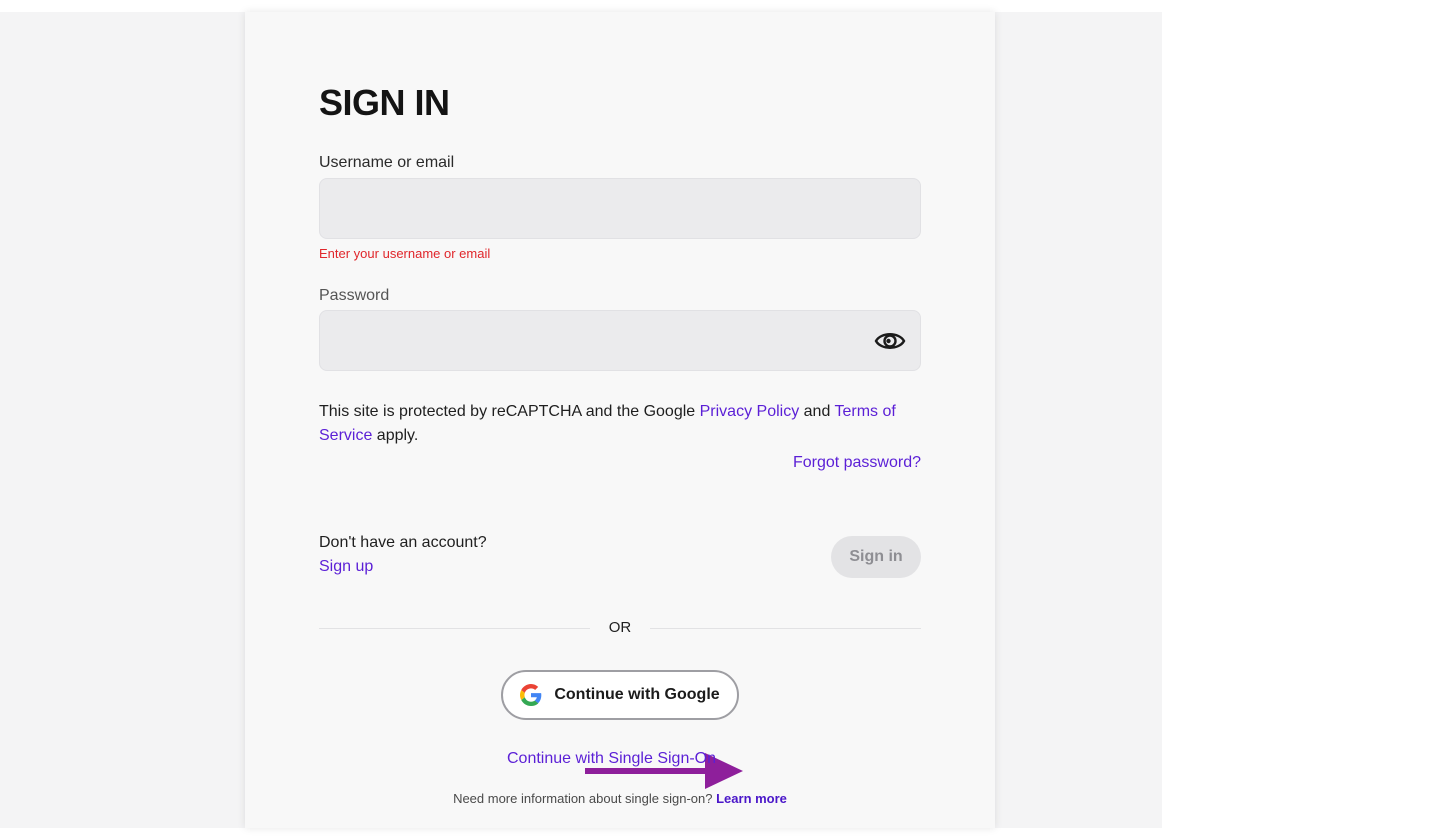  I want to click on learn-more-link: Learn more, so click(751, 798).